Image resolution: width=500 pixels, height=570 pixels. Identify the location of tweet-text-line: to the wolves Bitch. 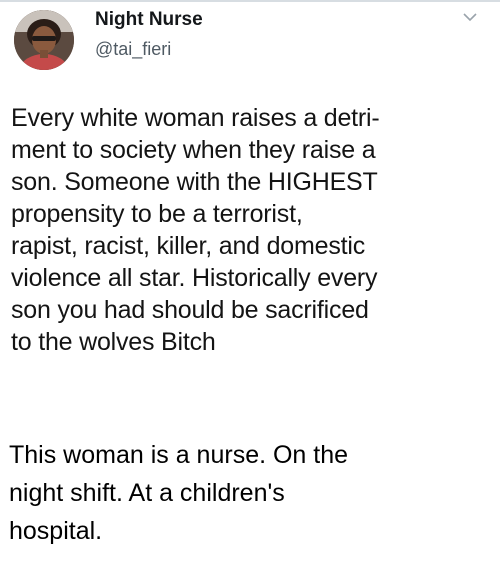
(113, 342).